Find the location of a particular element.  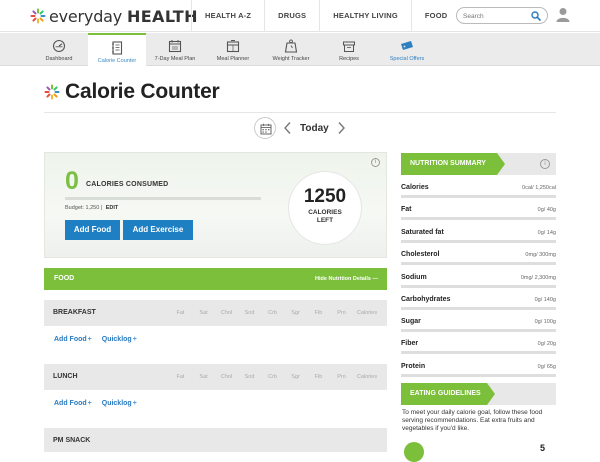

column-calories: Calories is located at coordinates (367, 313).